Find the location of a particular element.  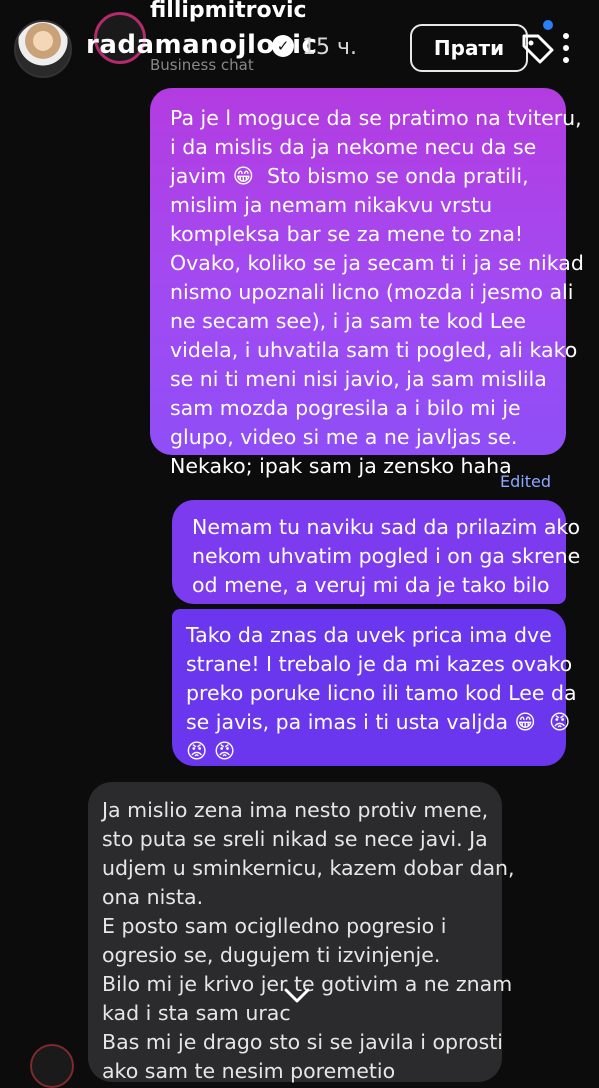

notification-dot is located at coordinates (548, 25).